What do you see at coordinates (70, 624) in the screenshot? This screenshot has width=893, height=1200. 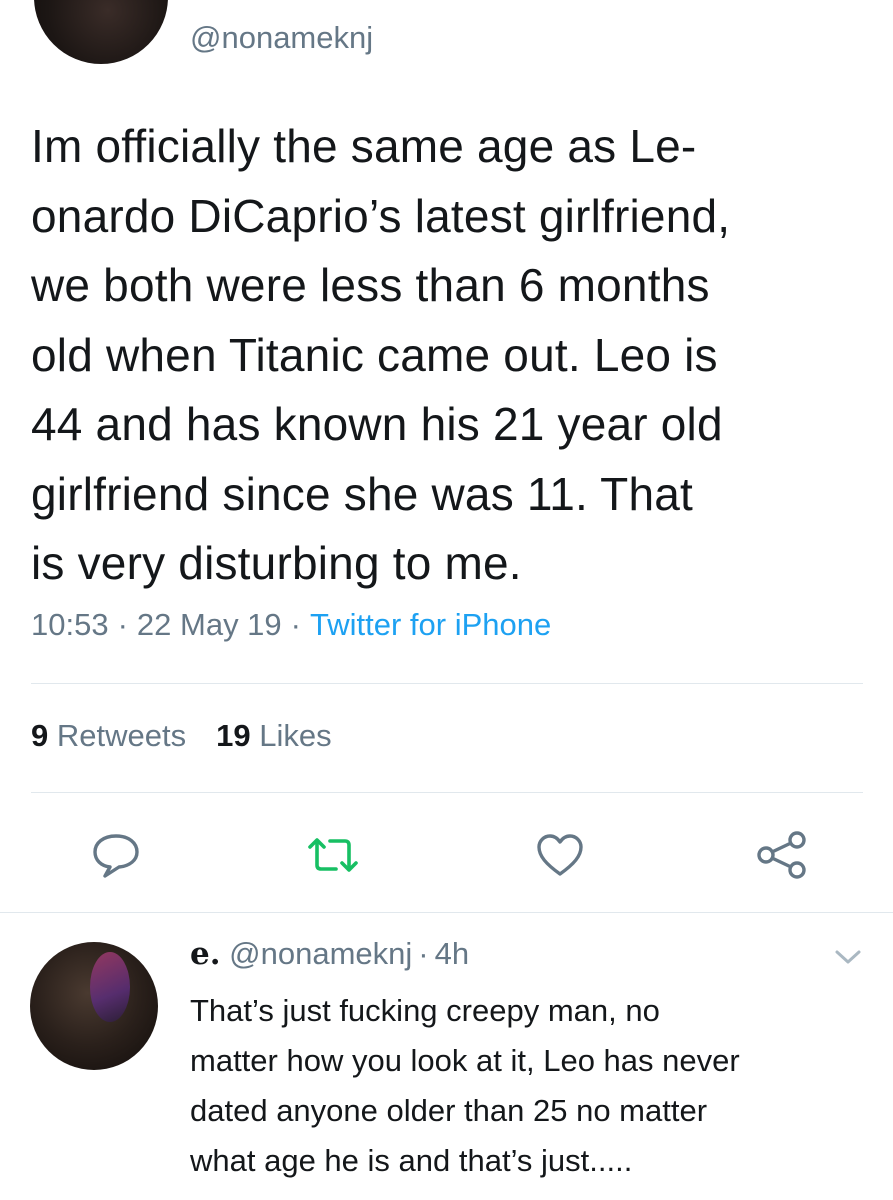 I see `tweet-time: 10:53` at bounding box center [70, 624].